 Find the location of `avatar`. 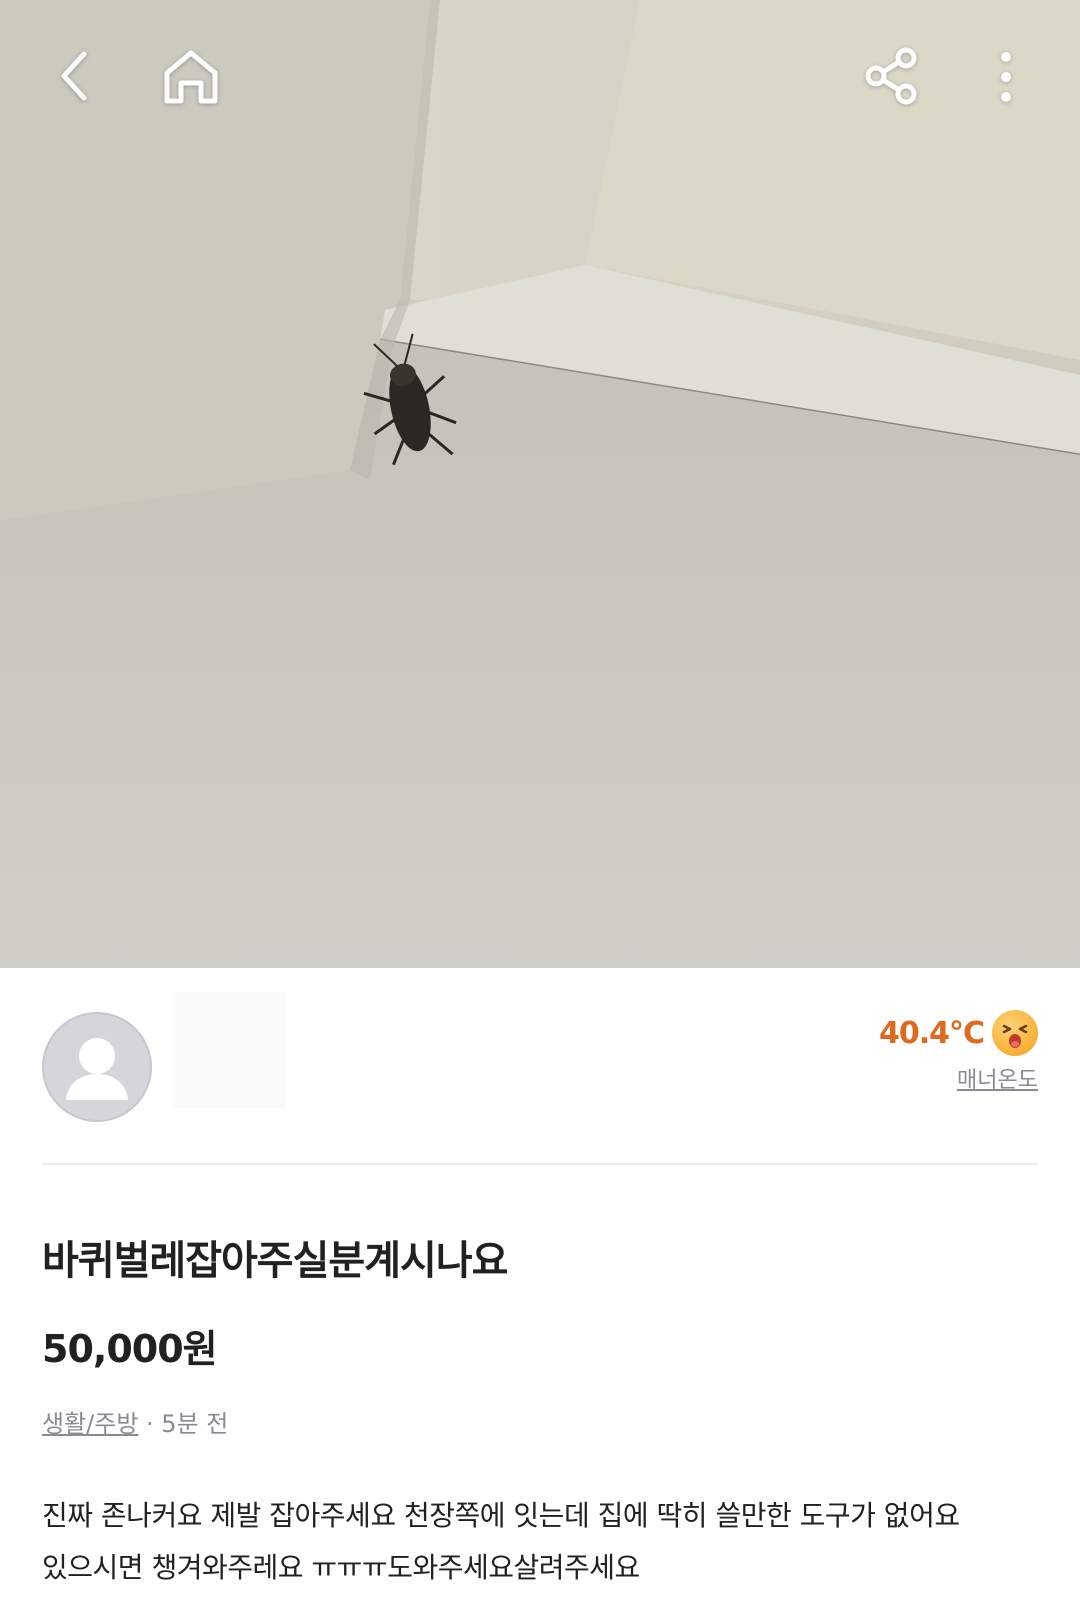

avatar is located at coordinates (97, 1067).